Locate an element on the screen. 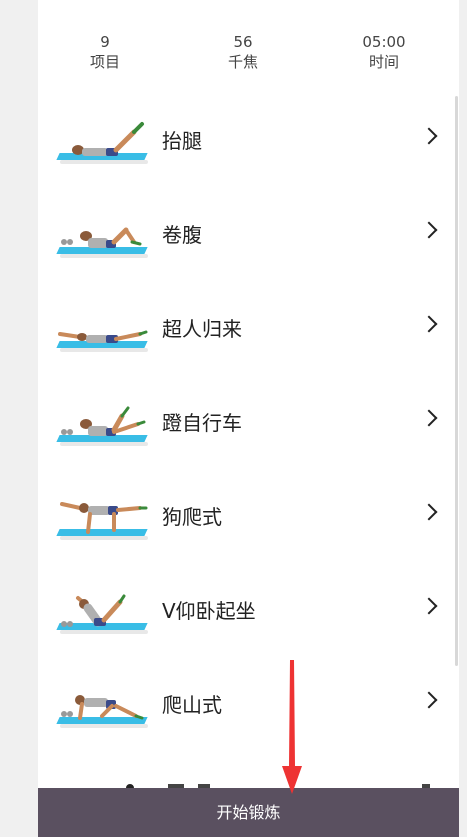 This screenshot has width=467, height=837. superman-figure-icon is located at coordinates (104, 329).